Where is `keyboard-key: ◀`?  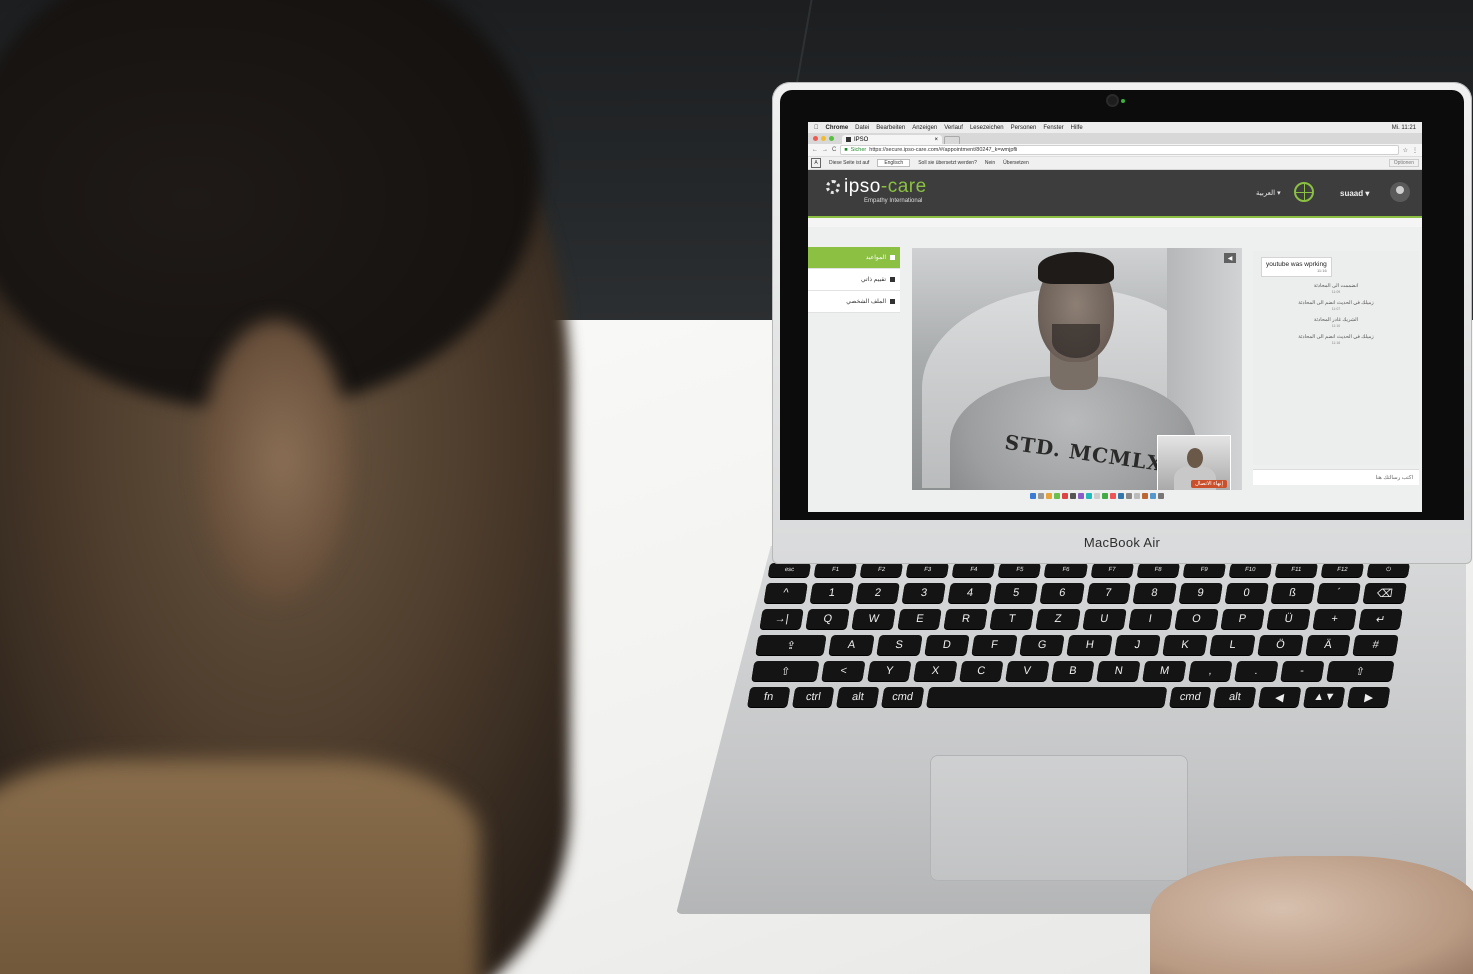 keyboard-key: ◀ is located at coordinates (1280, 697).